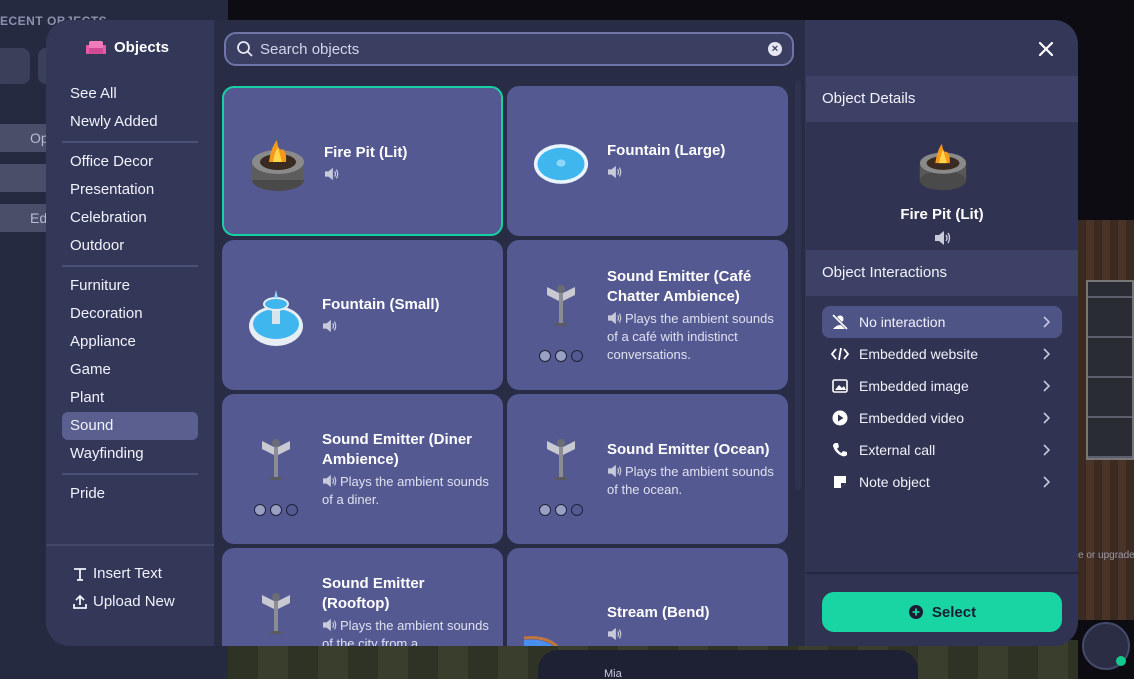 This screenshot has width=1134, height=679. I want to click on object-name: Sound Emitter (Ocean), so click(688, 449).